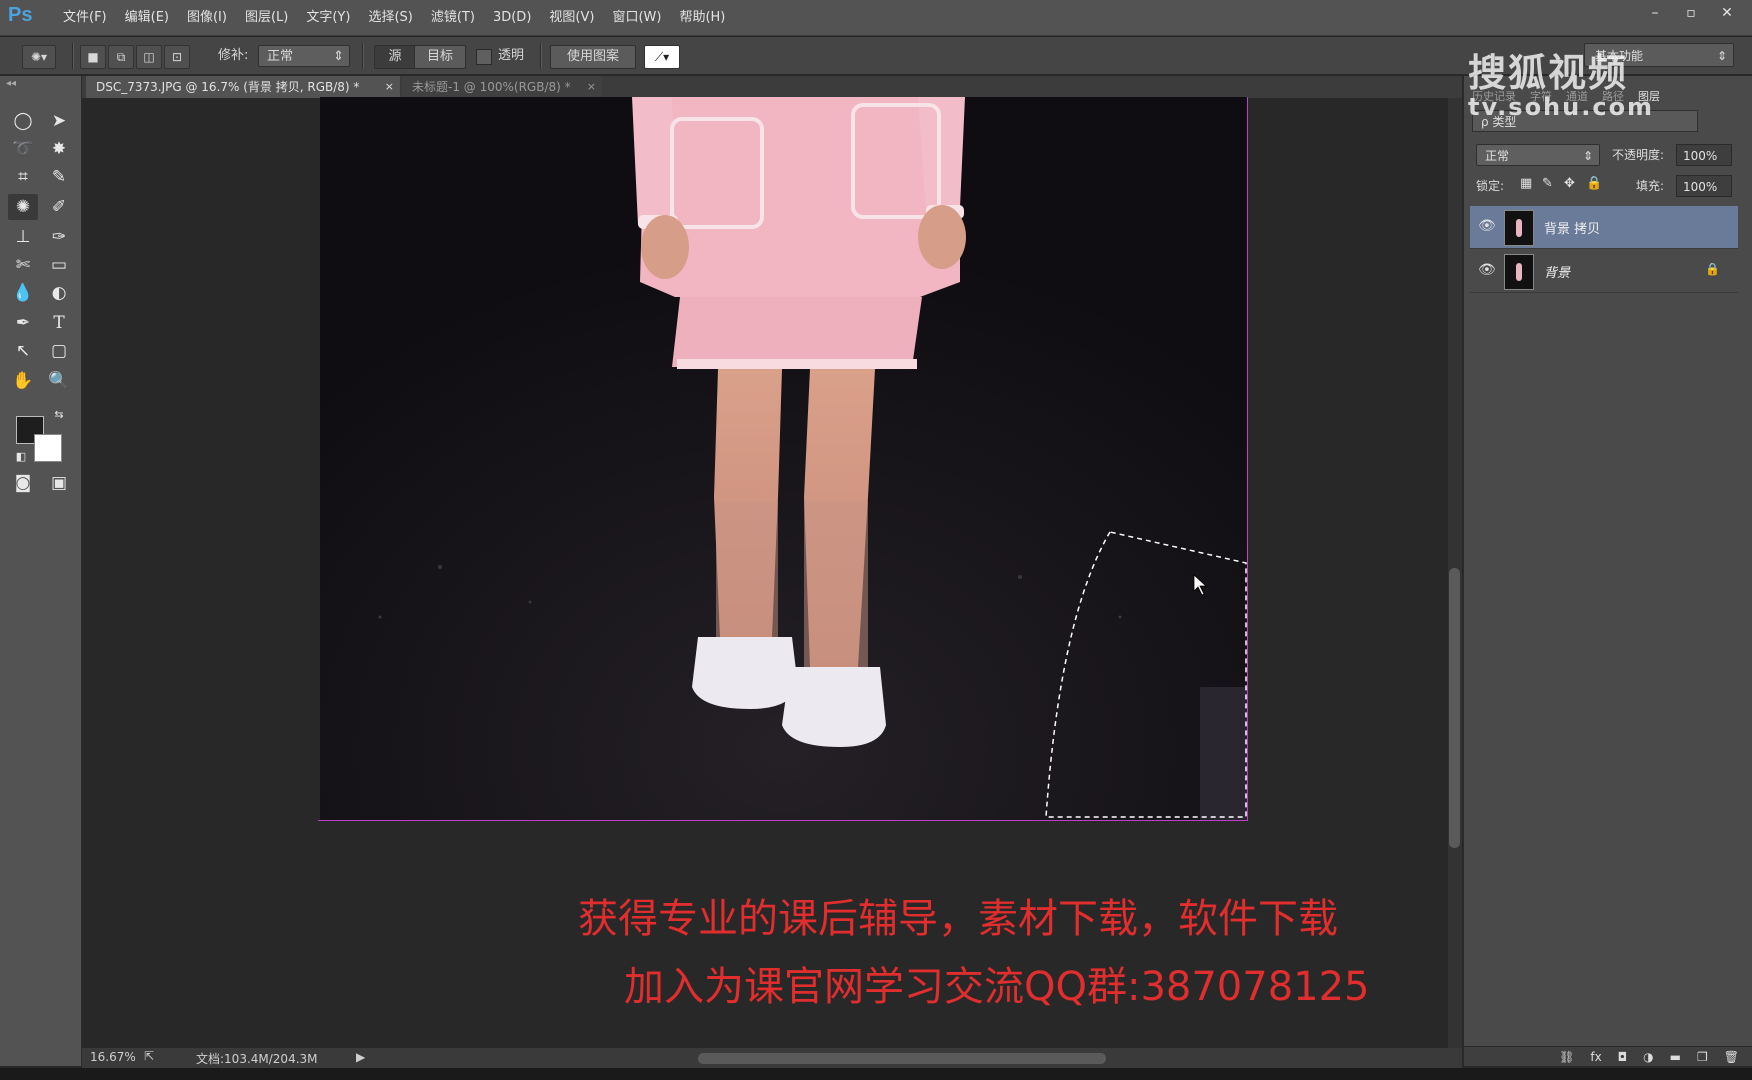  Describe the element at coordinates (902, 1058) in the screenshot. I see `horizontal-scroll-thumb` at that location.